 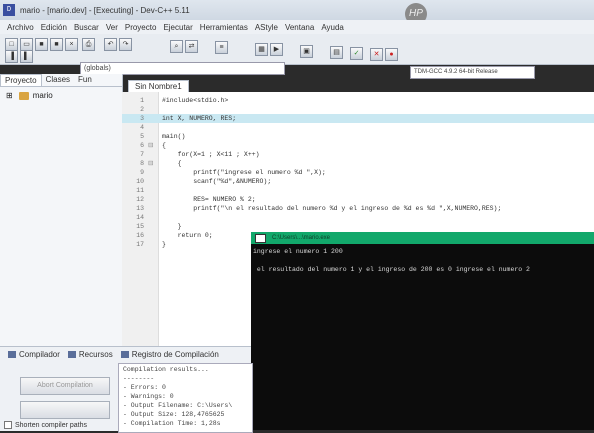 What do you see at coordinates (110, 44) in the screenshot?
I see `undo-icon: ↶` at bounding box center [110, 44].